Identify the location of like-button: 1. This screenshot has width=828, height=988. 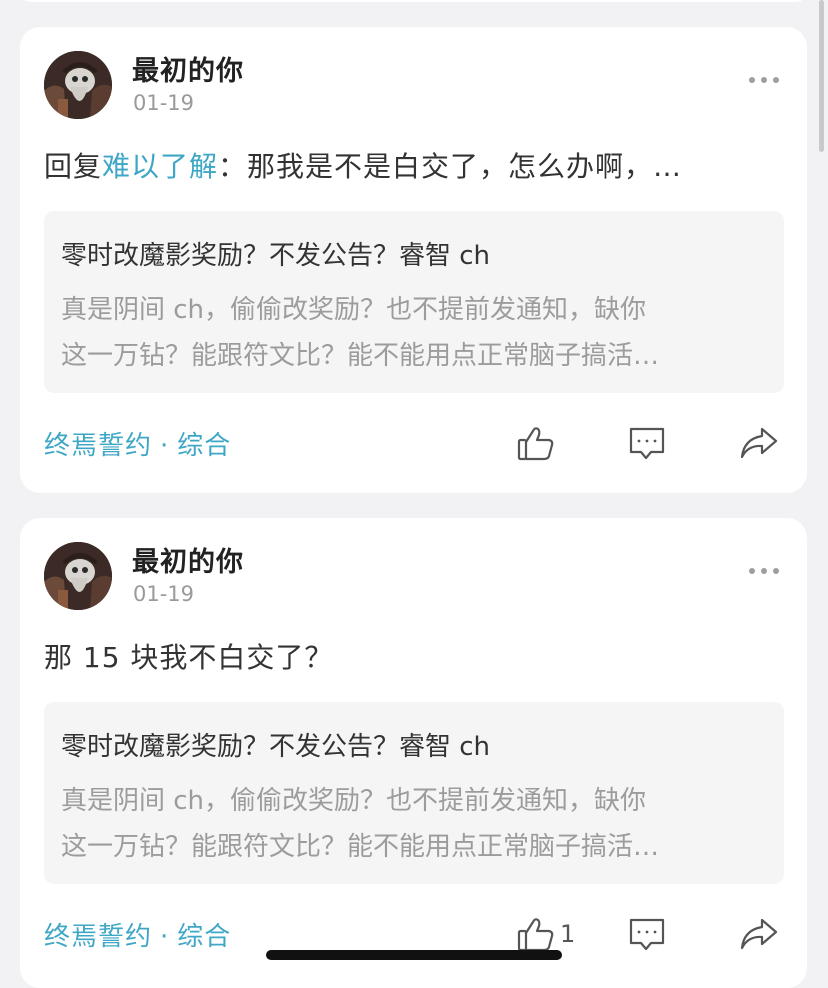
(545, 934).